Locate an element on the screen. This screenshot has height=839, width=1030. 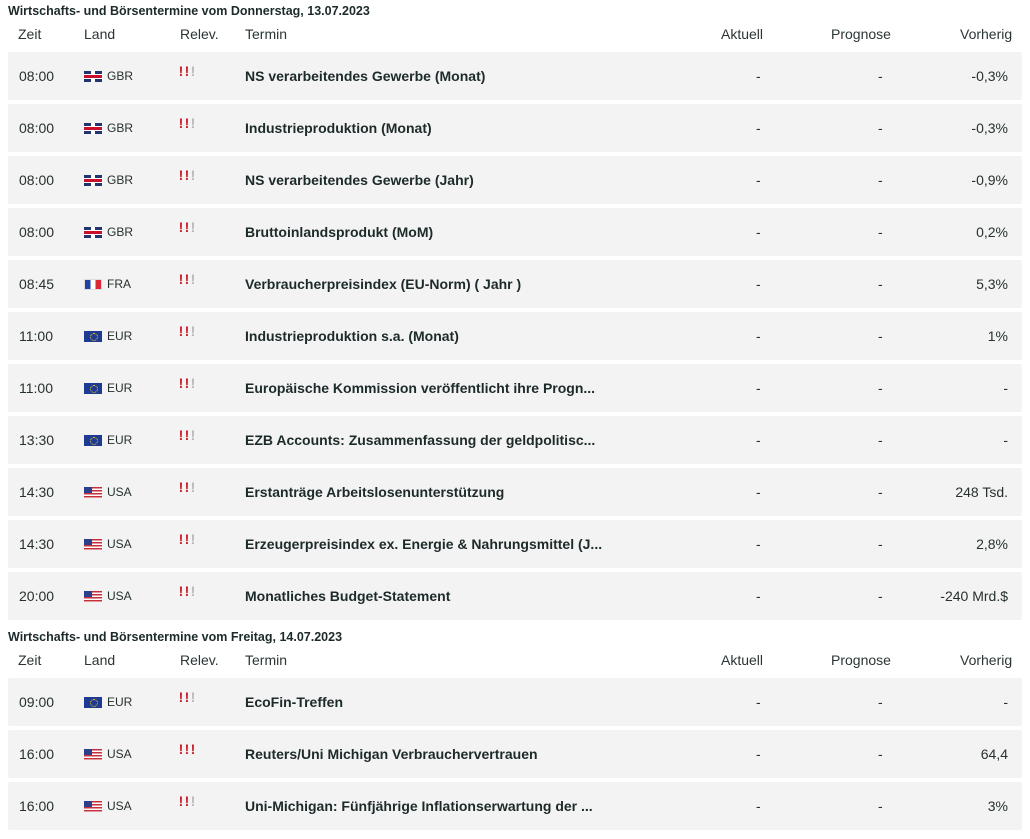
event-name: Verbraucherpreisindex (EU-Norm) ( Jahr ) is located at coordinates (383, 284).